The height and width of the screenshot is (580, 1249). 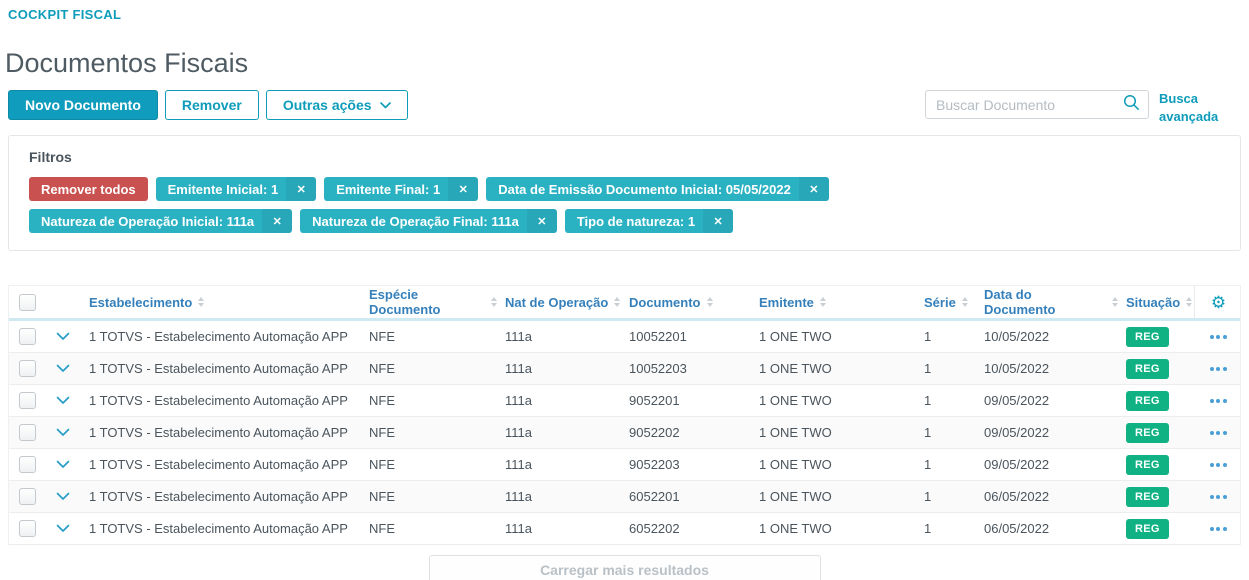 I want to click on breadcrumb: COCKPIT FISCAL, so click(x=624, y=14).